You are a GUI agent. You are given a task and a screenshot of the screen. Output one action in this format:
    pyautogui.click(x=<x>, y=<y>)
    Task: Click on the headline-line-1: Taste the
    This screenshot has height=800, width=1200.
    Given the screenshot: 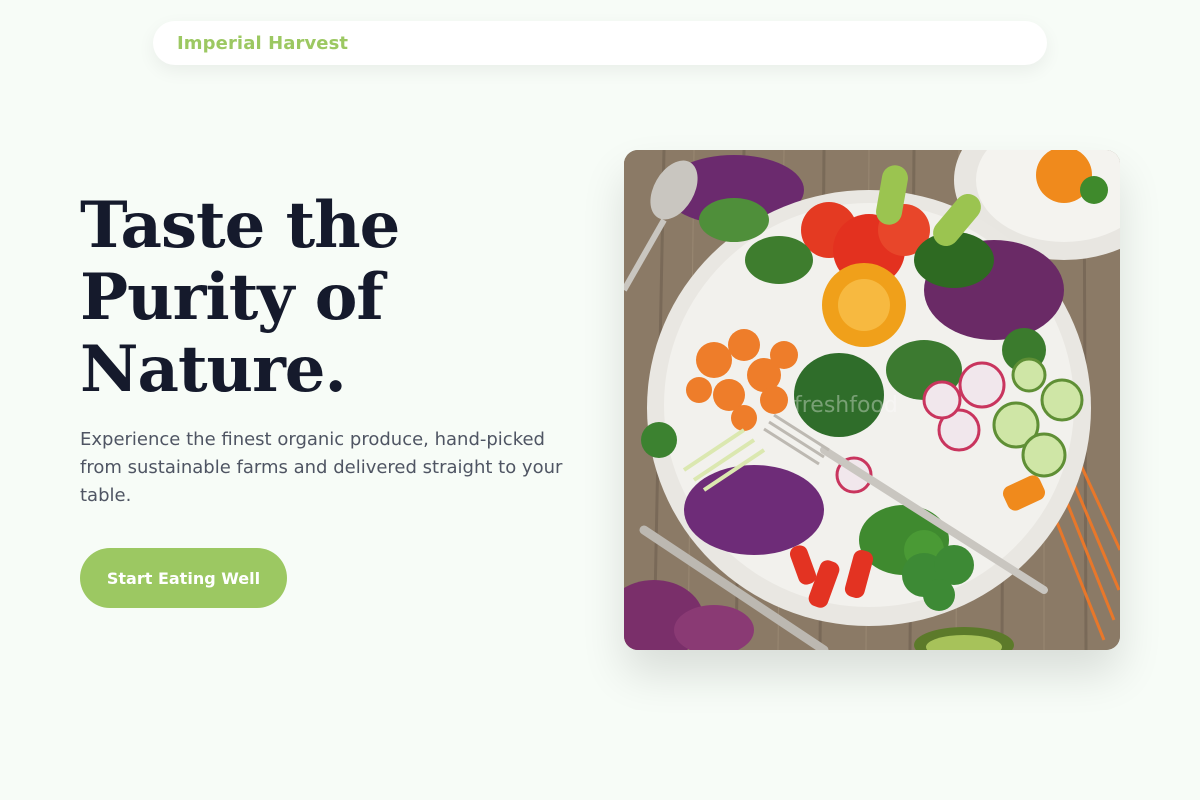 What is the action you would take?
    pyautogui.click(x=240, y=225)
    